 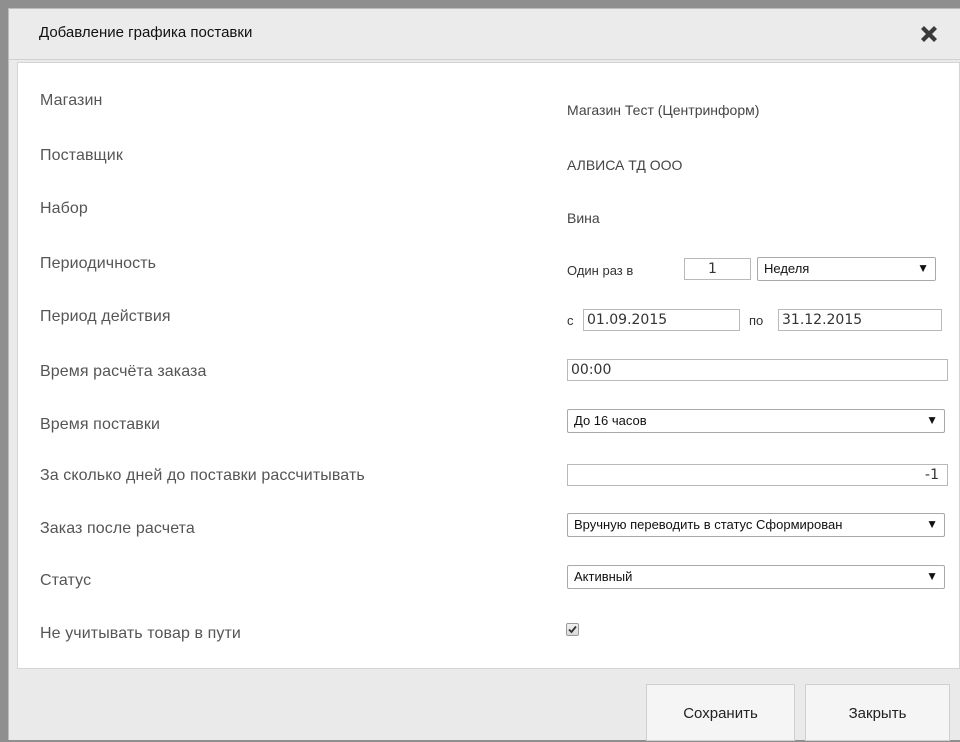 I want to click on status-select: Активный ▼, so click(x=756, y=577).